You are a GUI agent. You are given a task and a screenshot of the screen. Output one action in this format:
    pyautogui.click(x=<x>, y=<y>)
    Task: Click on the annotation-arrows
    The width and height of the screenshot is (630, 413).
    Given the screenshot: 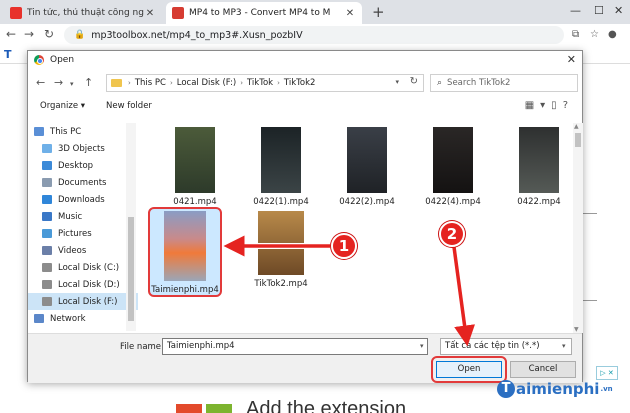 What is the action you would take?
    pyautogui.click(x=349, y=291)
    